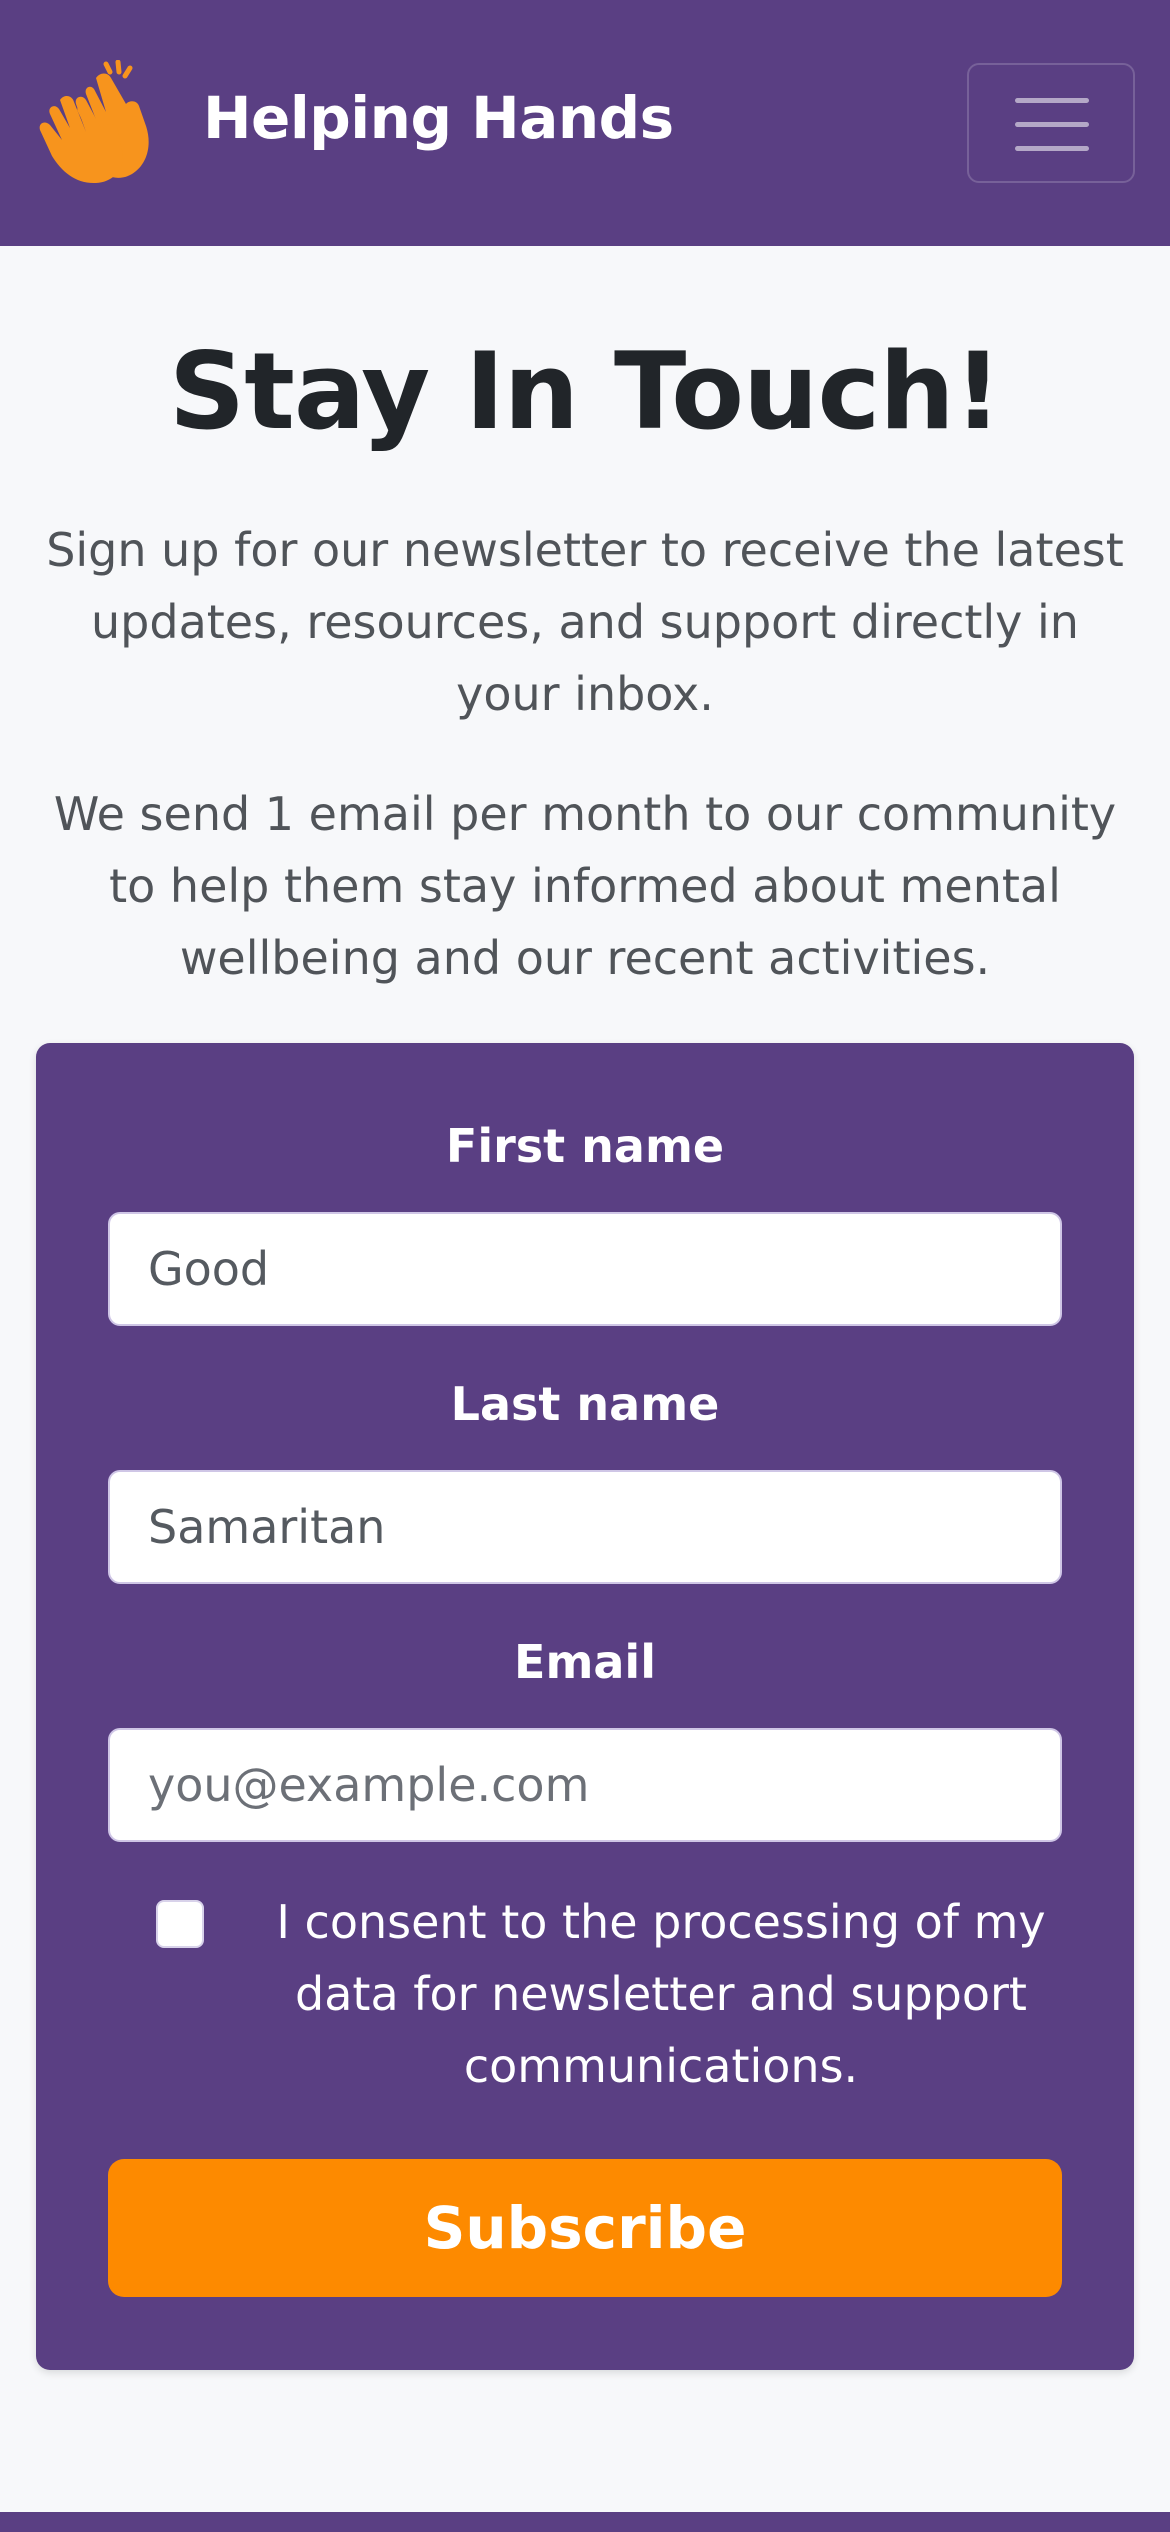  Describe the element at coordinates (585, 391) in the screenshot. I see `page-title: Stay In Touch!` at that location.